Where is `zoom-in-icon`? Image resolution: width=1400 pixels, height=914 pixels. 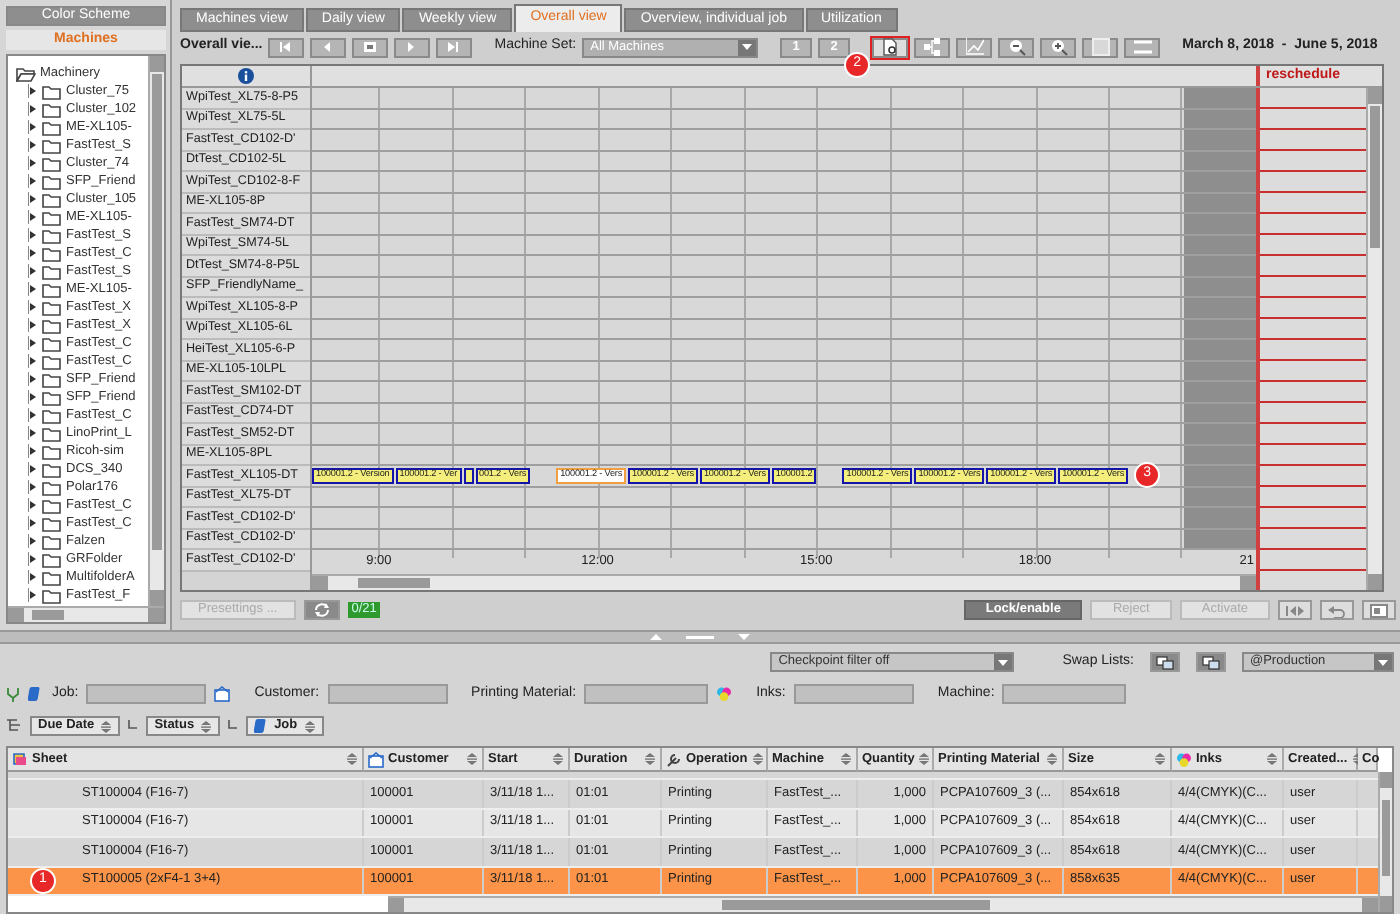
zoom-in-icon is located at coordinates (1058, 47).